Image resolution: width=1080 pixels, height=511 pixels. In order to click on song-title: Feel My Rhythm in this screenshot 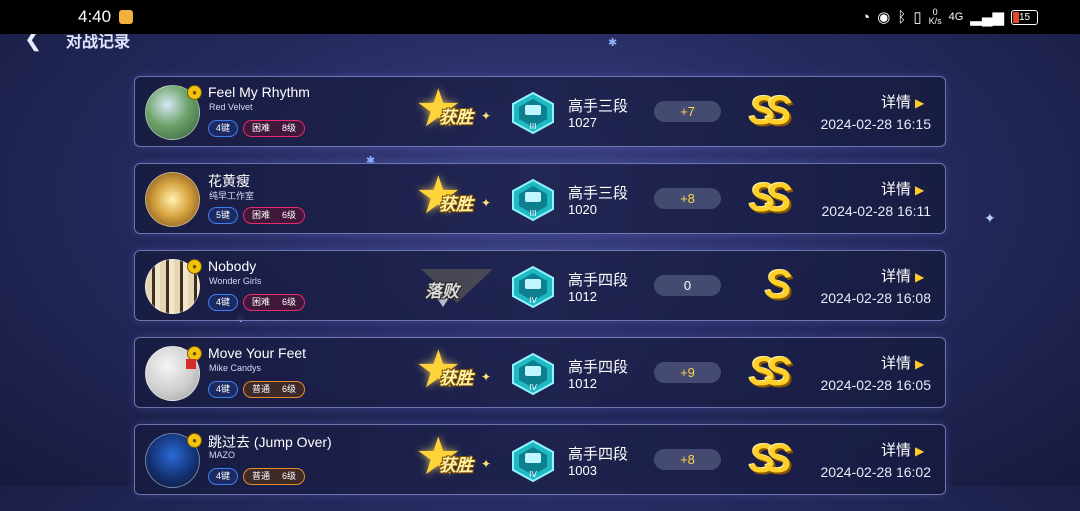, I will do `click(259, 92)`.